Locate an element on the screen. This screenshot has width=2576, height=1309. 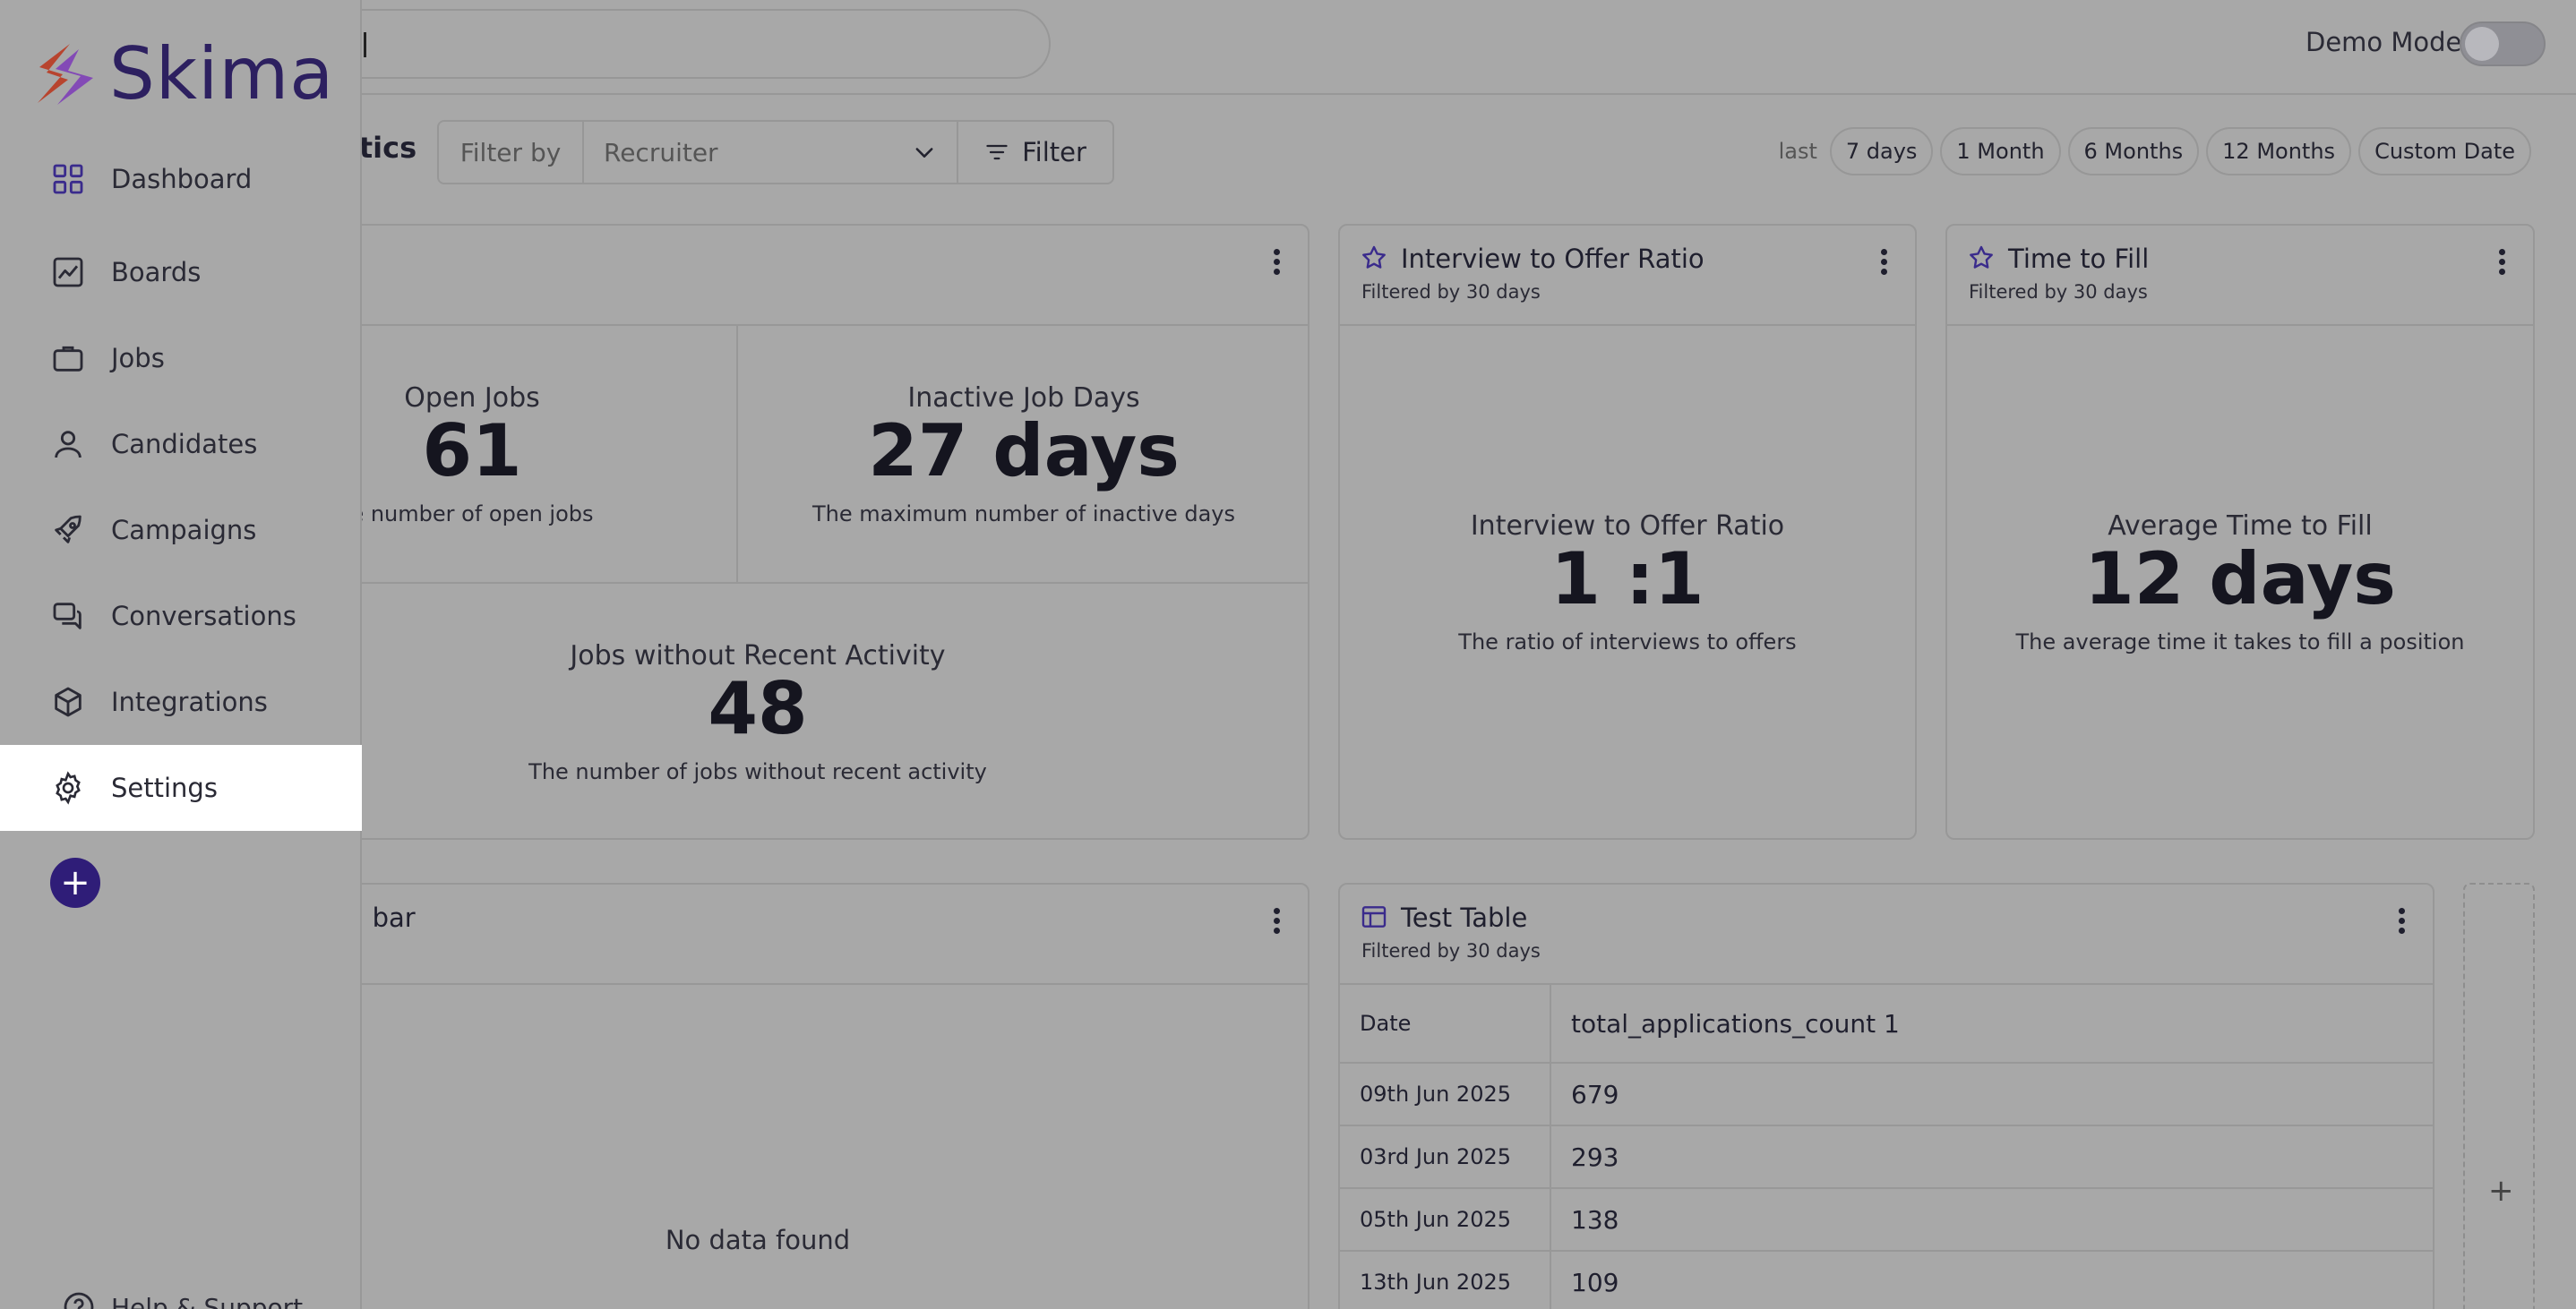
sidebar-item-boards: Boards is located at coordinates (181, 272).